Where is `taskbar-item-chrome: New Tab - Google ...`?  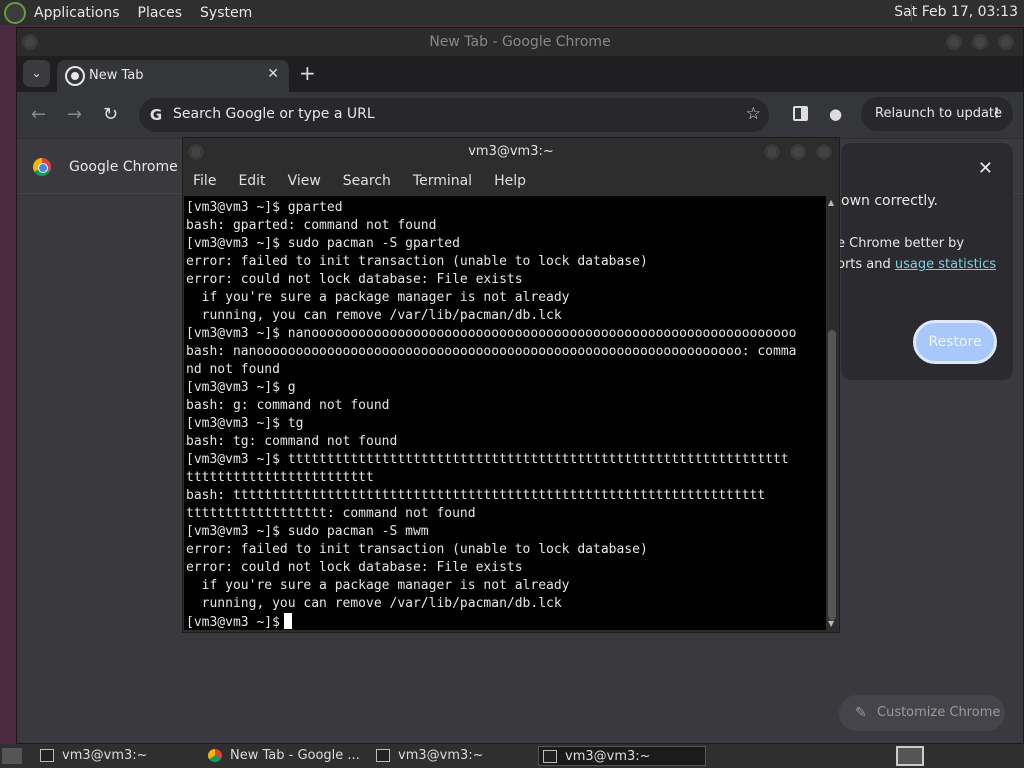 taskbar-item-chrome: New Tab - Google ... is located at coordinates (285, 756).